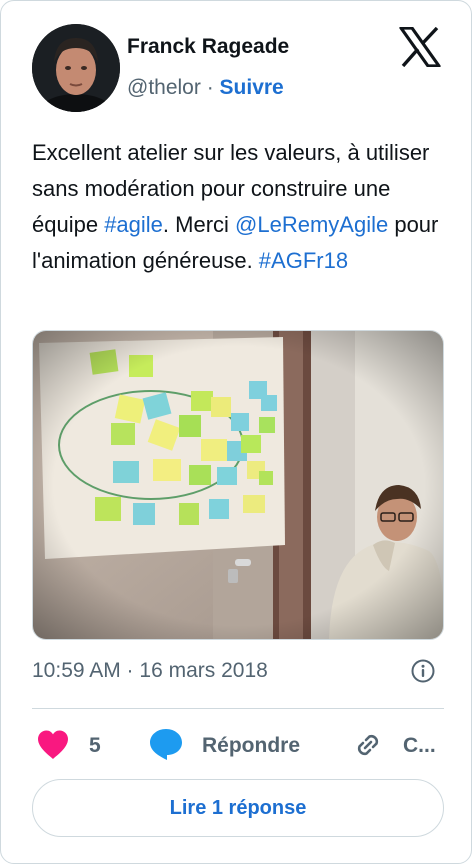 The image size is (474, 866). I want to click on tweet-text-part: . Merci, so click(199, 224).